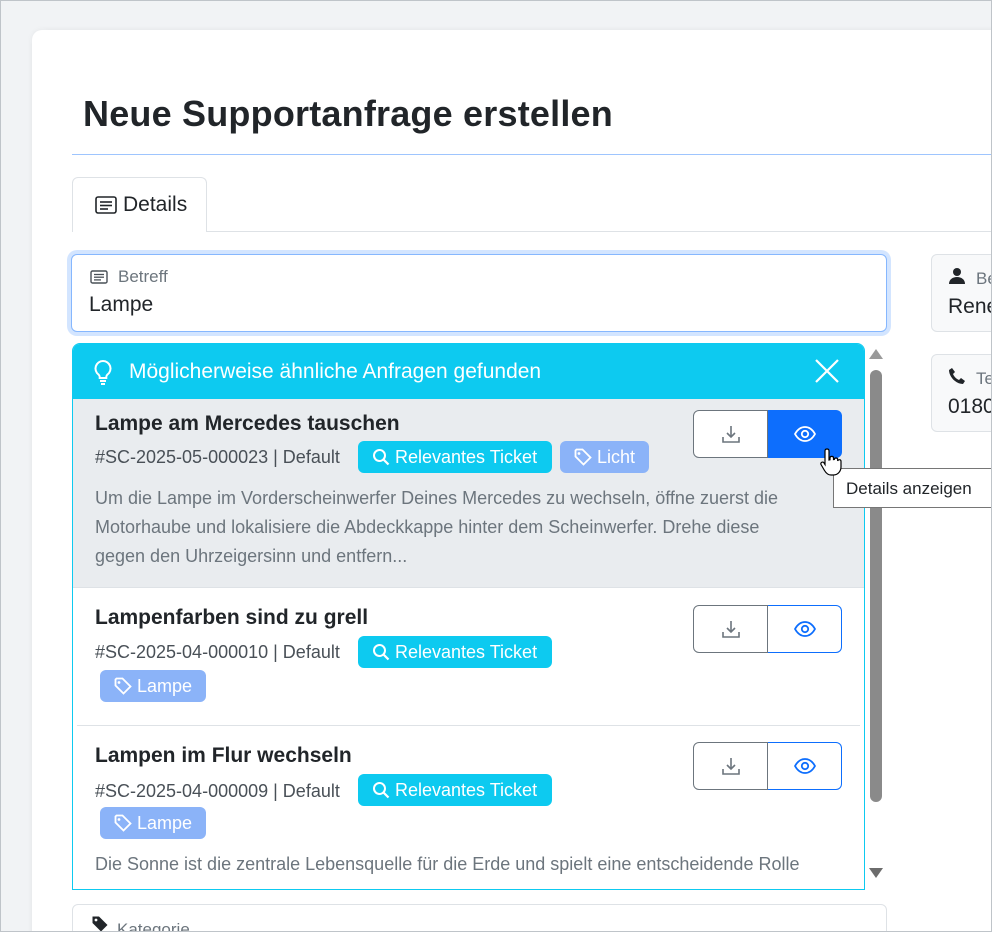  Describe the element at coordinates (983, 378) in the screenshot. I see `phone-label: Te` at that location.